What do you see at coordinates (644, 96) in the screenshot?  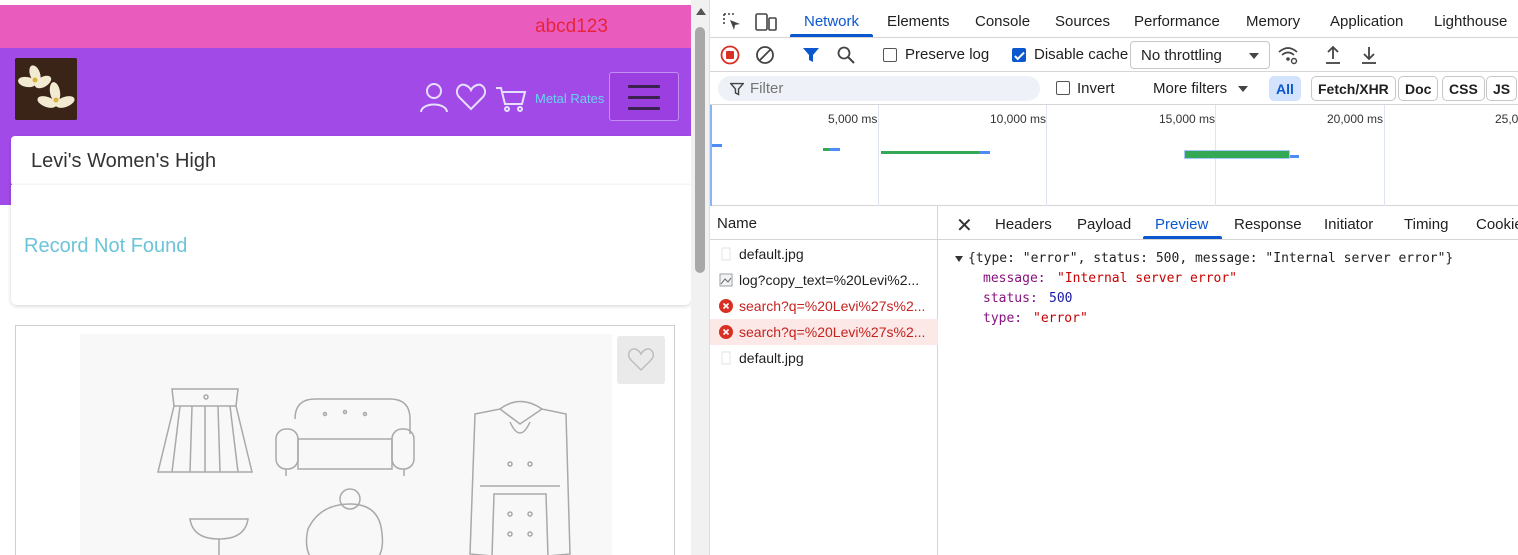 I see `hamburger-menu-button` at bounding box center [644, 96].